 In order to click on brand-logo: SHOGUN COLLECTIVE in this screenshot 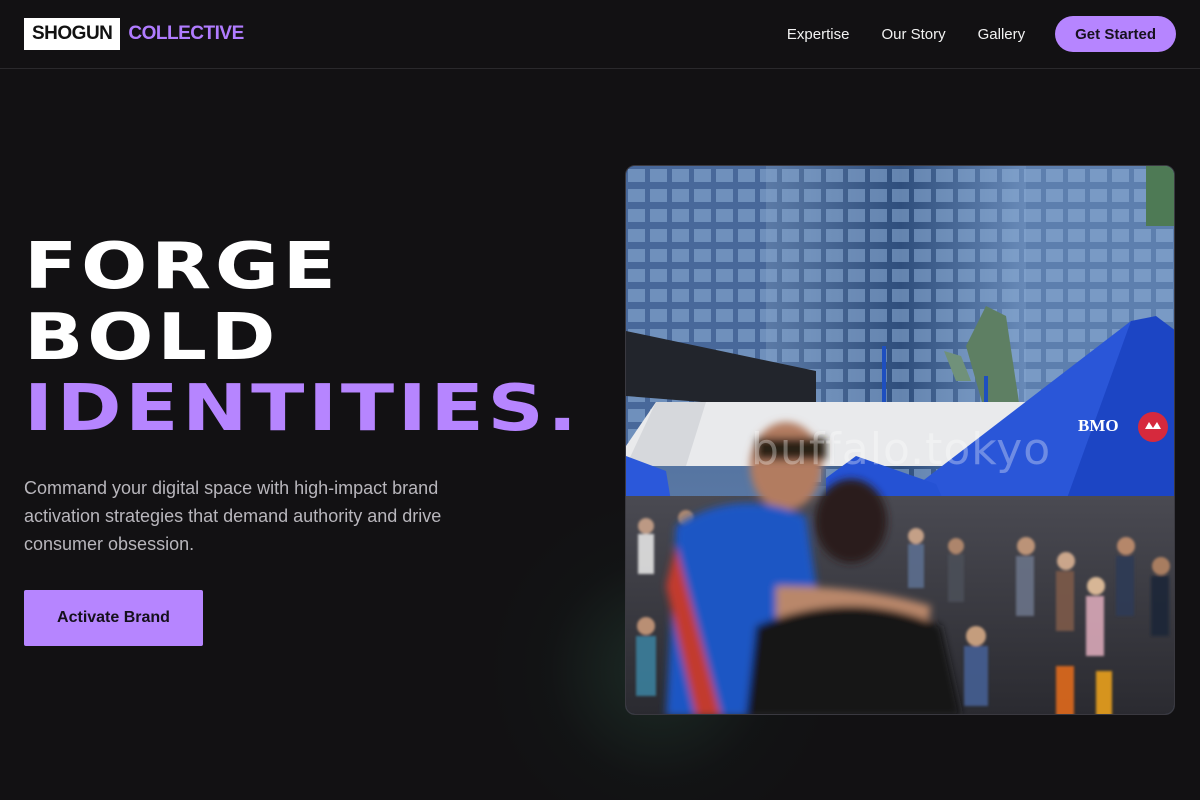, I will do `click(134, 34)`.